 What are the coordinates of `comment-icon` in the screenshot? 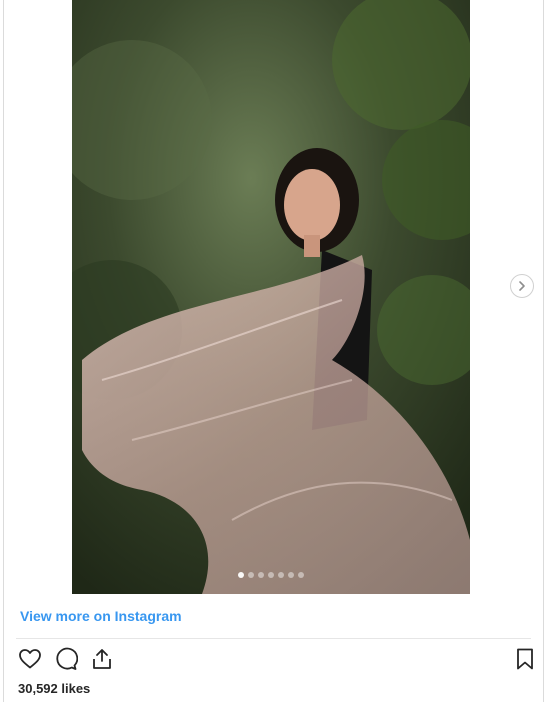 It's located at (67, 658).